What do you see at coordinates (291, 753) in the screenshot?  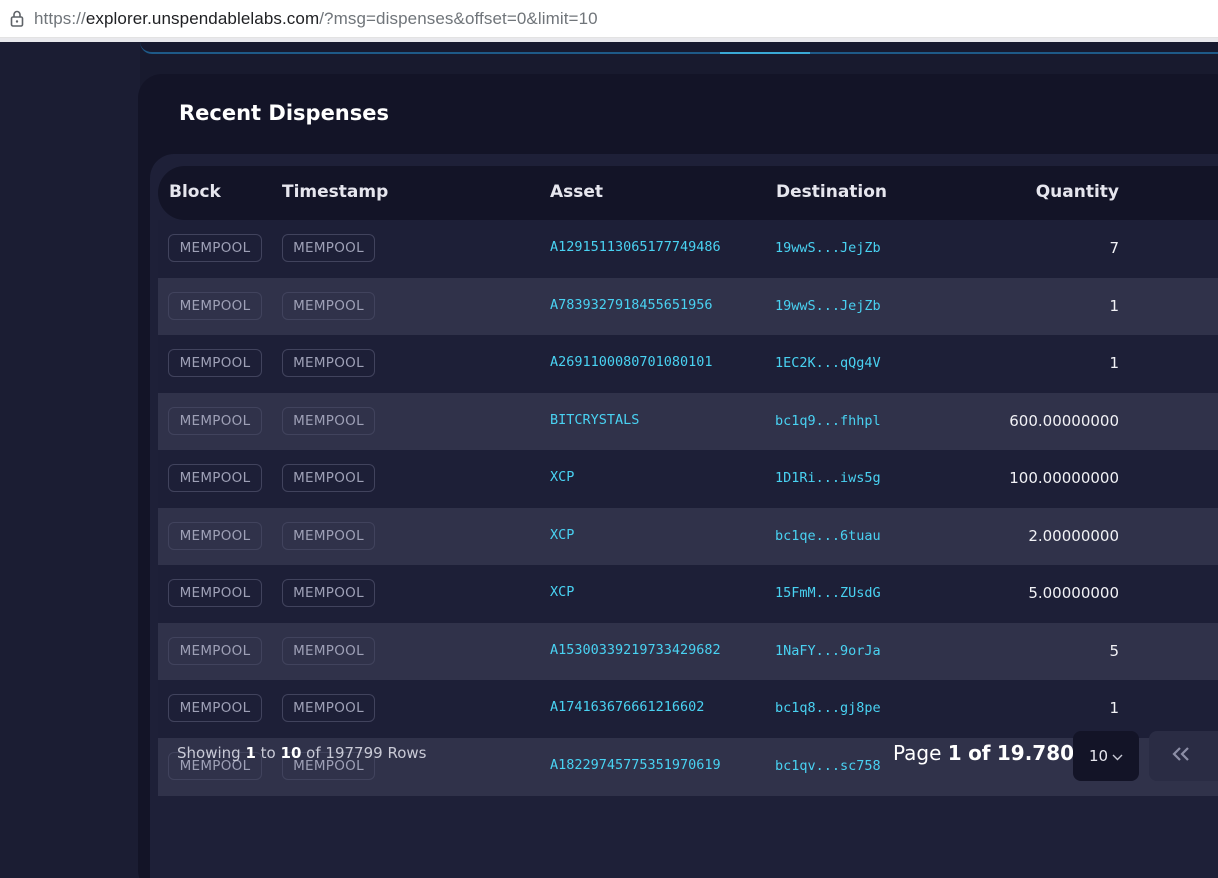 I see `range-to: 10` at bounding box center [291, 753].